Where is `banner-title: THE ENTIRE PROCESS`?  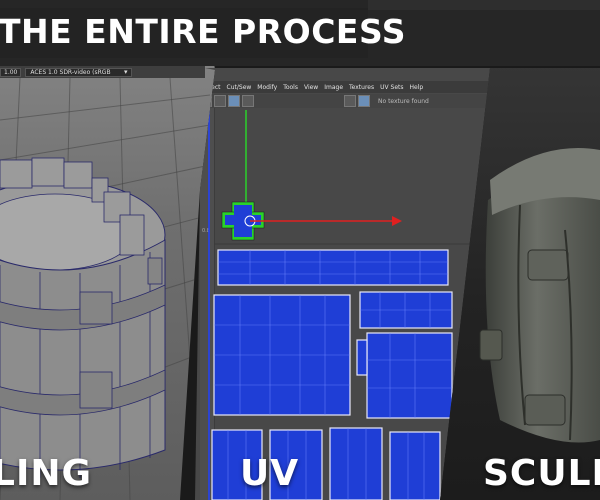 banner-title: THE ENTIRE PROCESS is located at coordinates (203, 31).